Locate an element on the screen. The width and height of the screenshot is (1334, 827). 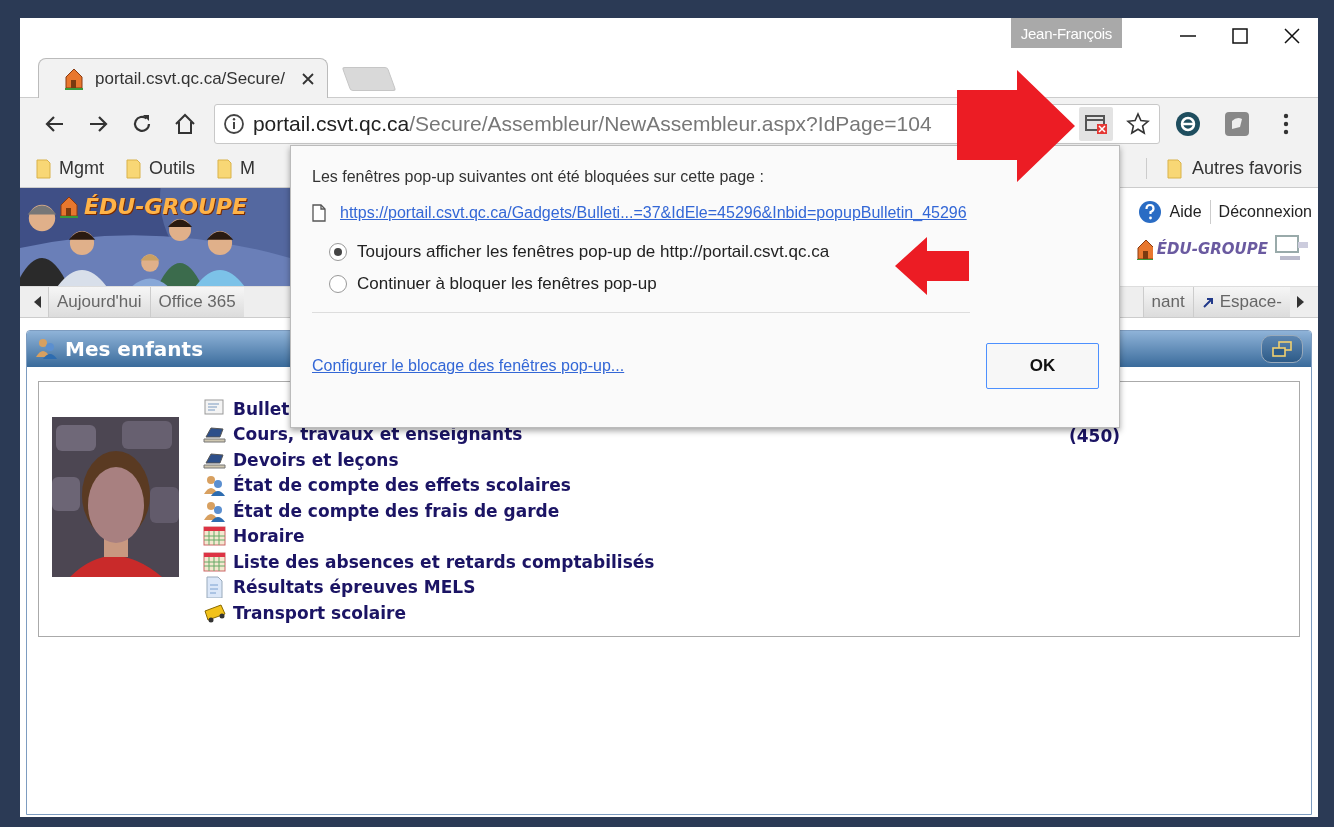
bookmark-link: M is located at coordinates (247, 168).